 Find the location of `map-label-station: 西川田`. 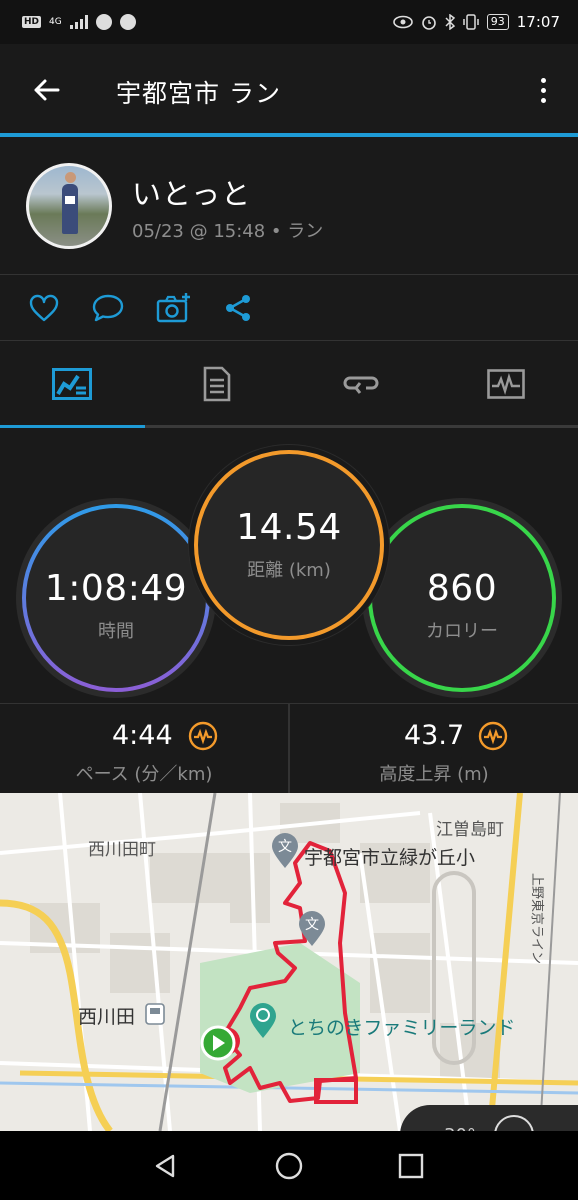

map-label-station: 西川田 is located at coordinates (107, 1017).